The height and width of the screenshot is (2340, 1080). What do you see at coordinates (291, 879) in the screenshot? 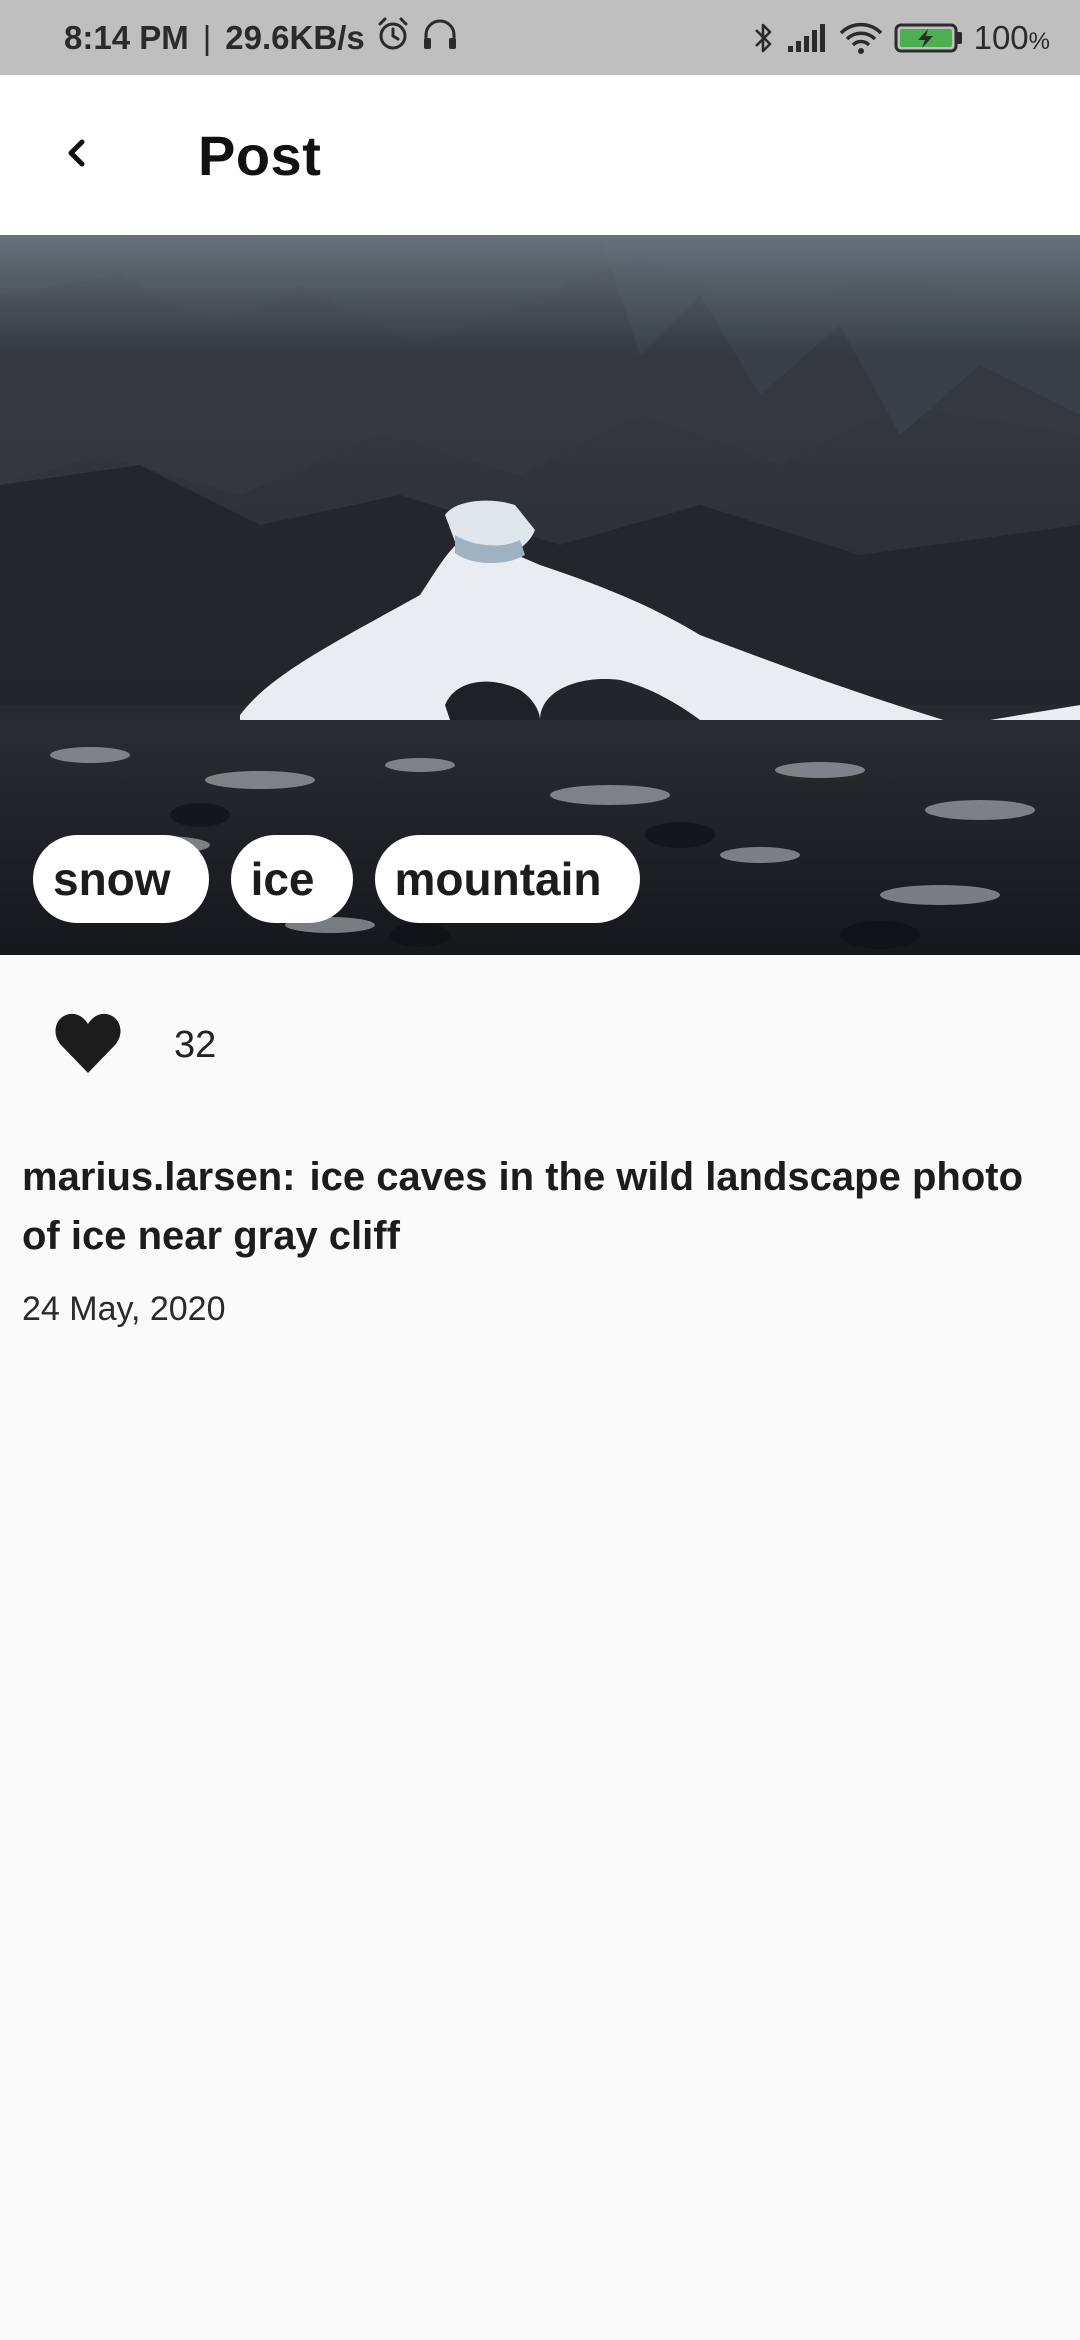
I see `tag-chip: ice` at bounding box center [291, 879].